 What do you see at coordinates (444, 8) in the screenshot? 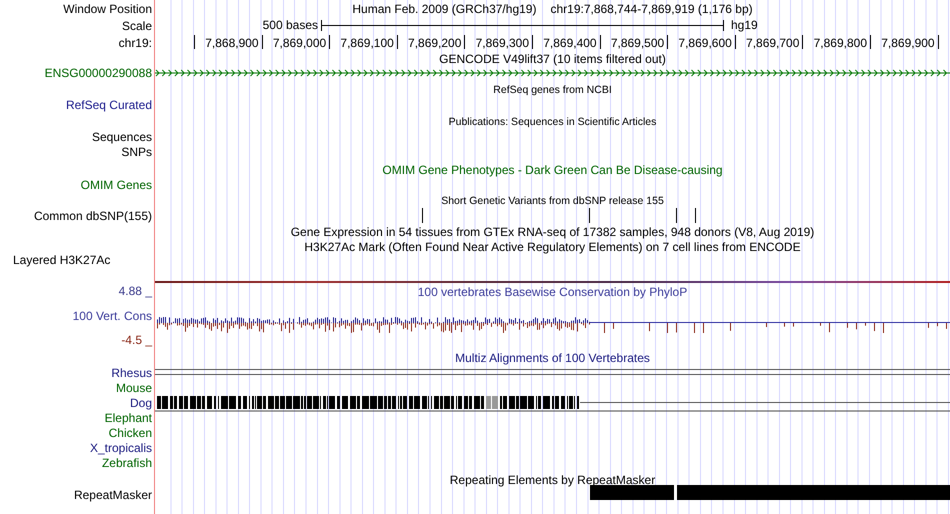
I see `assembly-text: Human Feb. 2009 (GRCh37/hg19)` at bounding box center [444, 8].